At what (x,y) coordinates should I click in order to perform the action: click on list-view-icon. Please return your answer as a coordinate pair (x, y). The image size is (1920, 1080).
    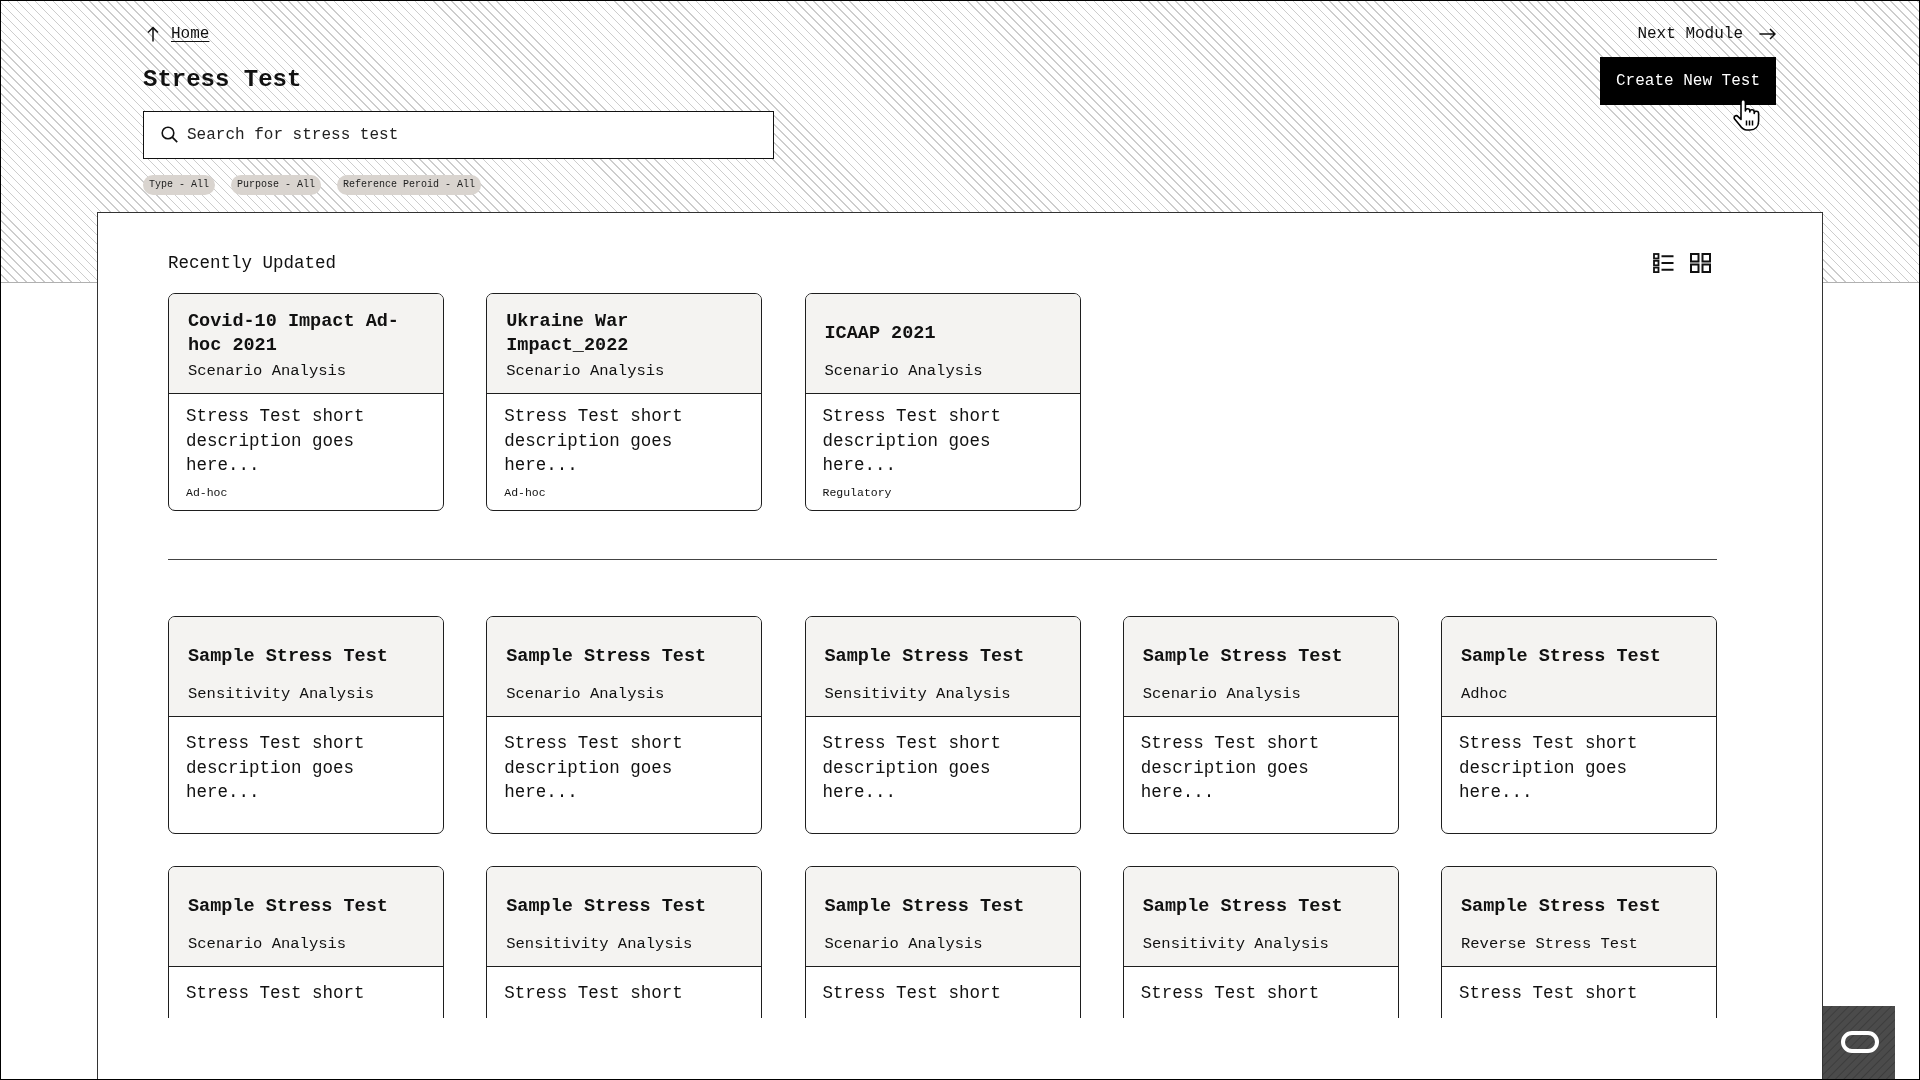
    Looking at the image, I should click on (1663, 263).